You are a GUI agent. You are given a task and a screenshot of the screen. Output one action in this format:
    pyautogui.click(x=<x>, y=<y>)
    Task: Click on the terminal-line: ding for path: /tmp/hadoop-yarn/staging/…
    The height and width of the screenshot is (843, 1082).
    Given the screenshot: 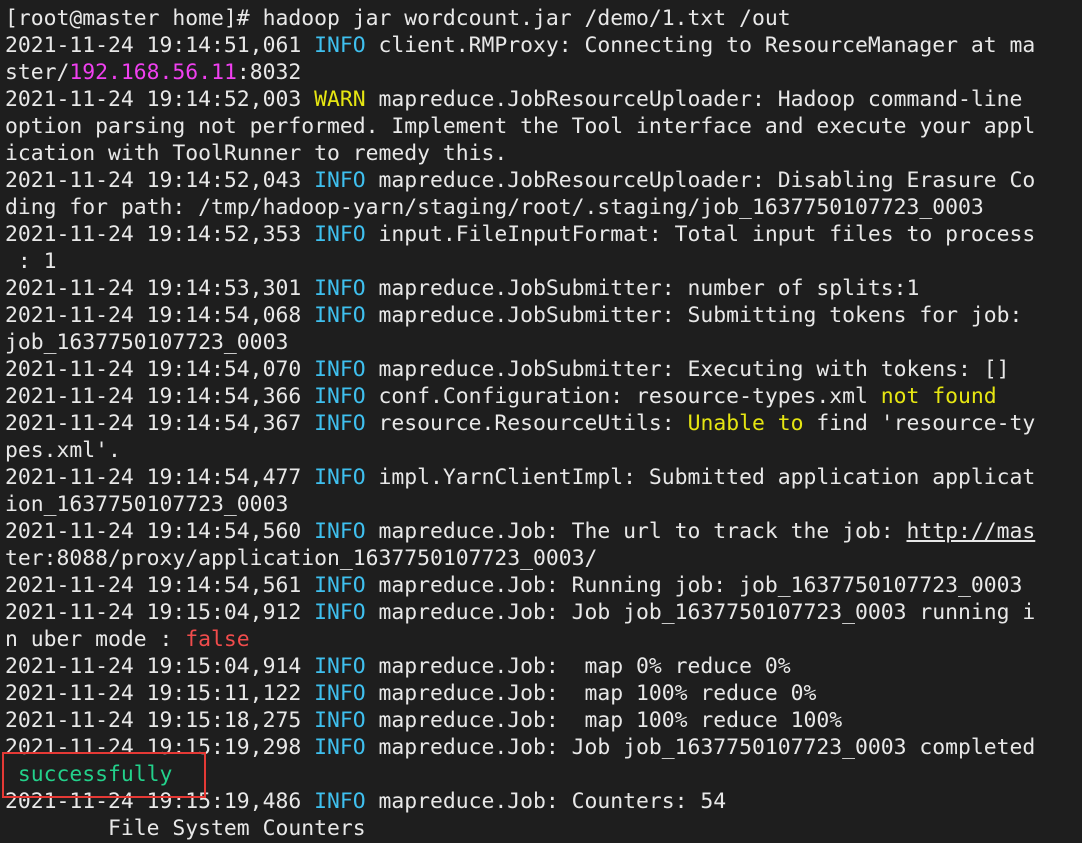 What is the action you would take?
    pyautogui.click(x=520, y=207)
    